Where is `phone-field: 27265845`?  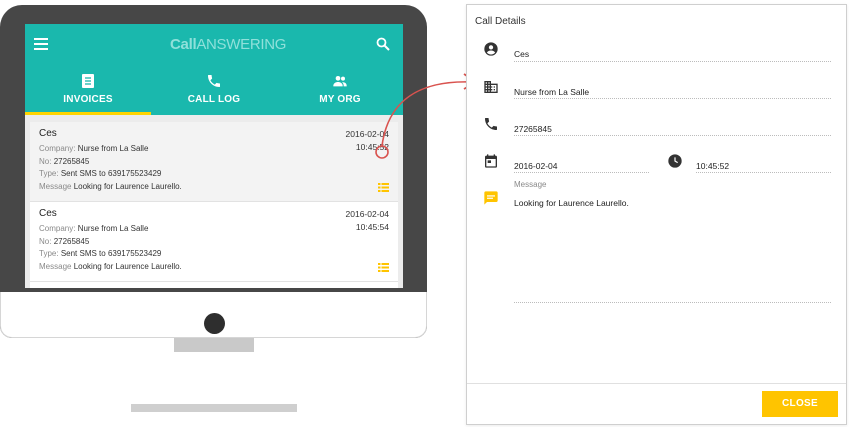 phone-field: 27265845 is located at coordinates (533, 129).